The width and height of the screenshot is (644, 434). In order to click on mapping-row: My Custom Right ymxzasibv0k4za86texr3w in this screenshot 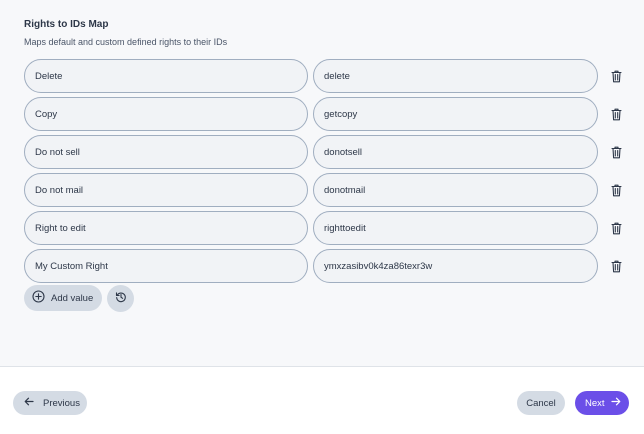, I will do `click(329, 266)`.